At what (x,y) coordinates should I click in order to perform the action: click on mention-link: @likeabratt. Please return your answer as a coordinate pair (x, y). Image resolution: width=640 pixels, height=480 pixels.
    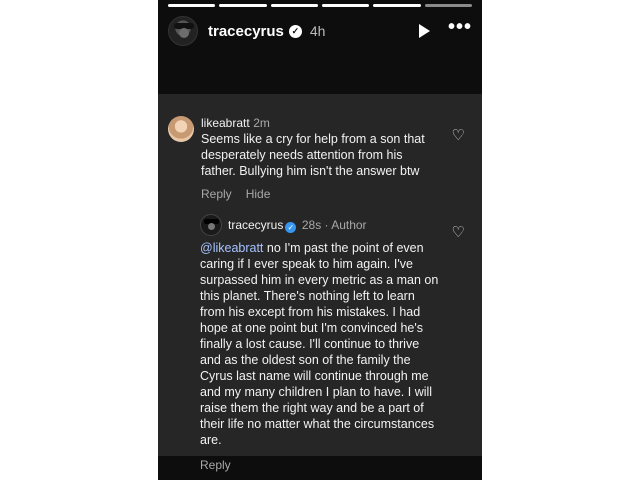
    Looking at the image, I should click on (231, 248).